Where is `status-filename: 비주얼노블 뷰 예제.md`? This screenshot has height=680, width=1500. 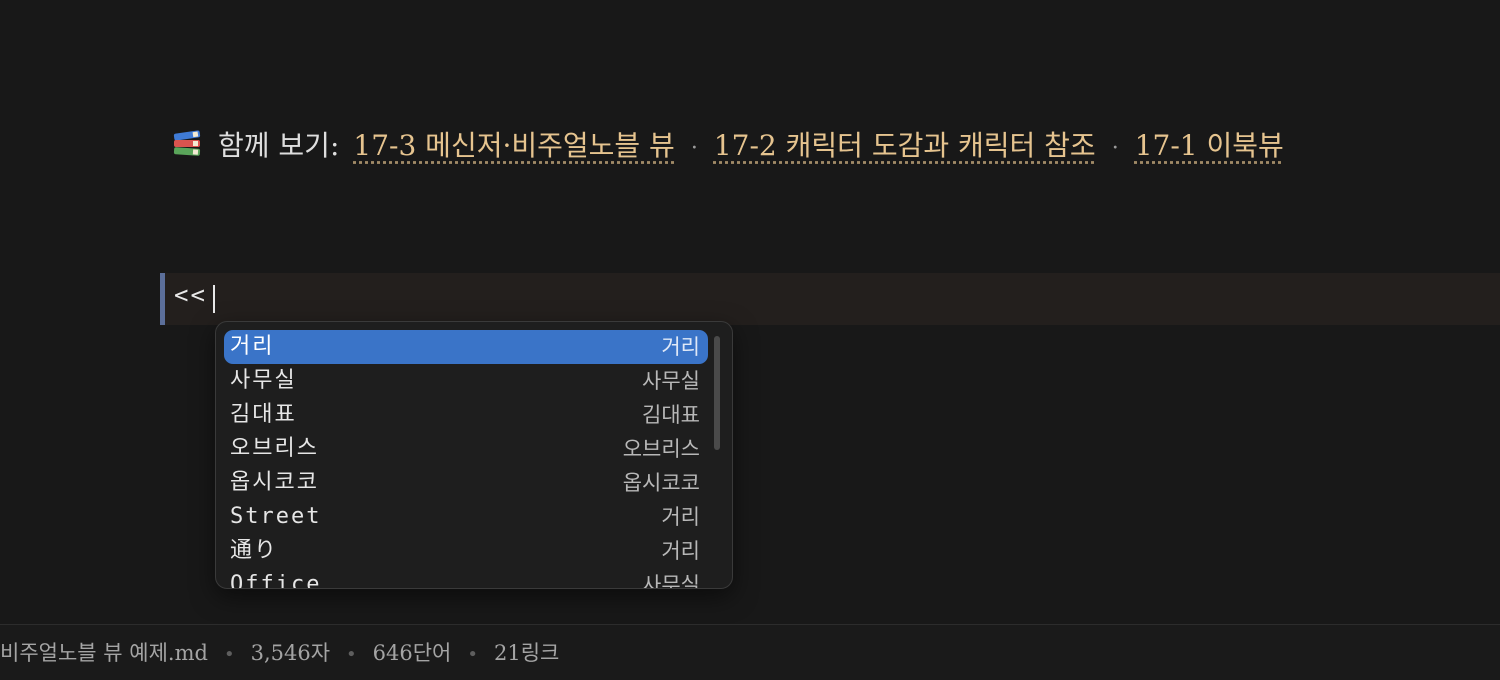 status-filename: 비주얼노블 뷰 예제.md is located at coordinates (104, 652).